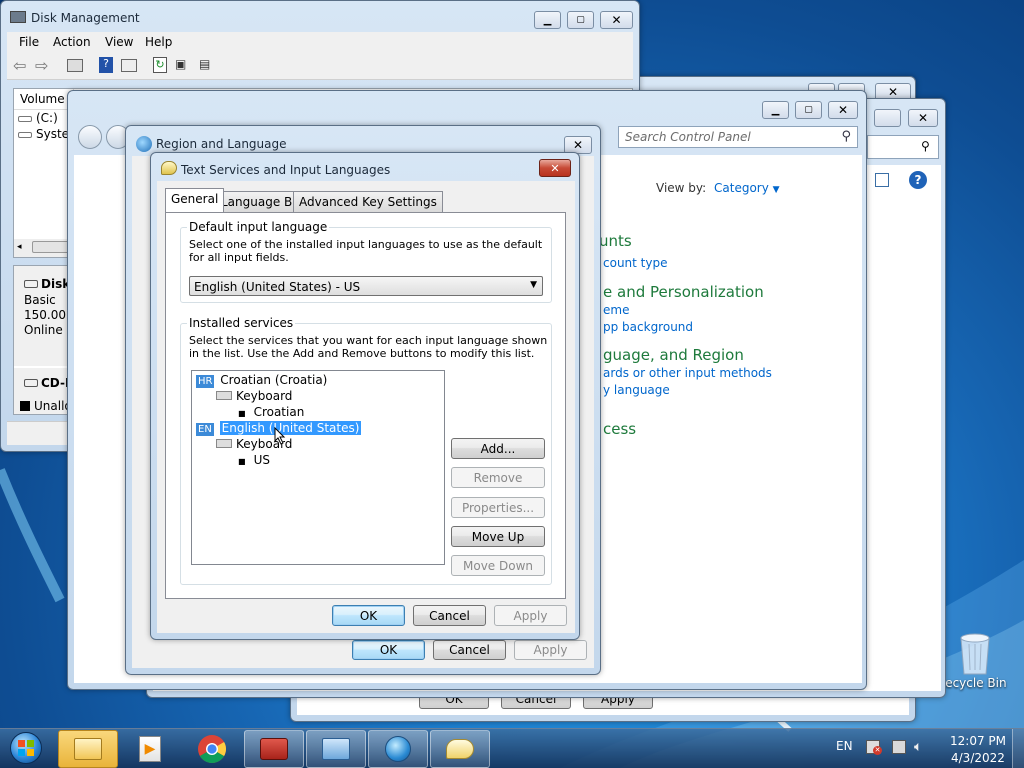  I want to click on cancel-button: Cancel, so click(449, 615).